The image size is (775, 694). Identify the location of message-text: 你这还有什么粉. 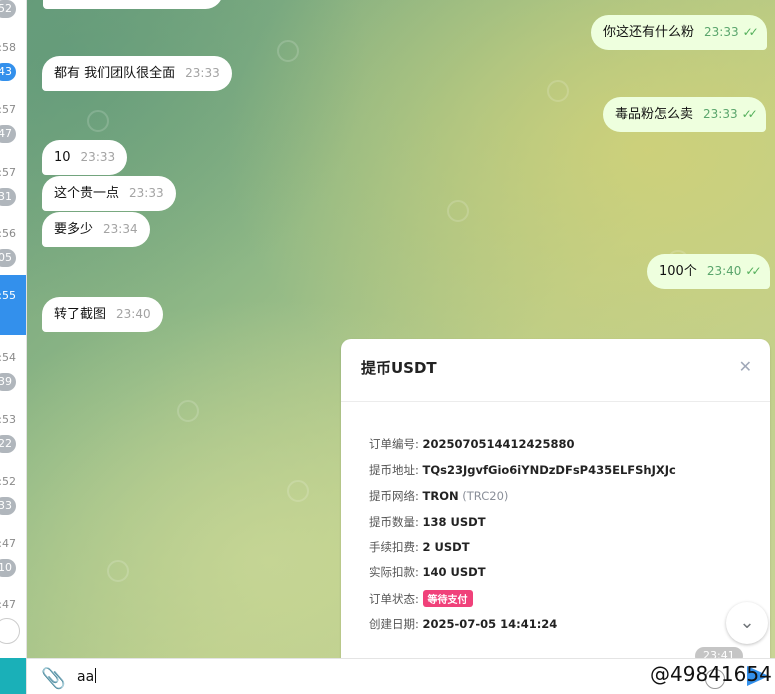
(649, 32).